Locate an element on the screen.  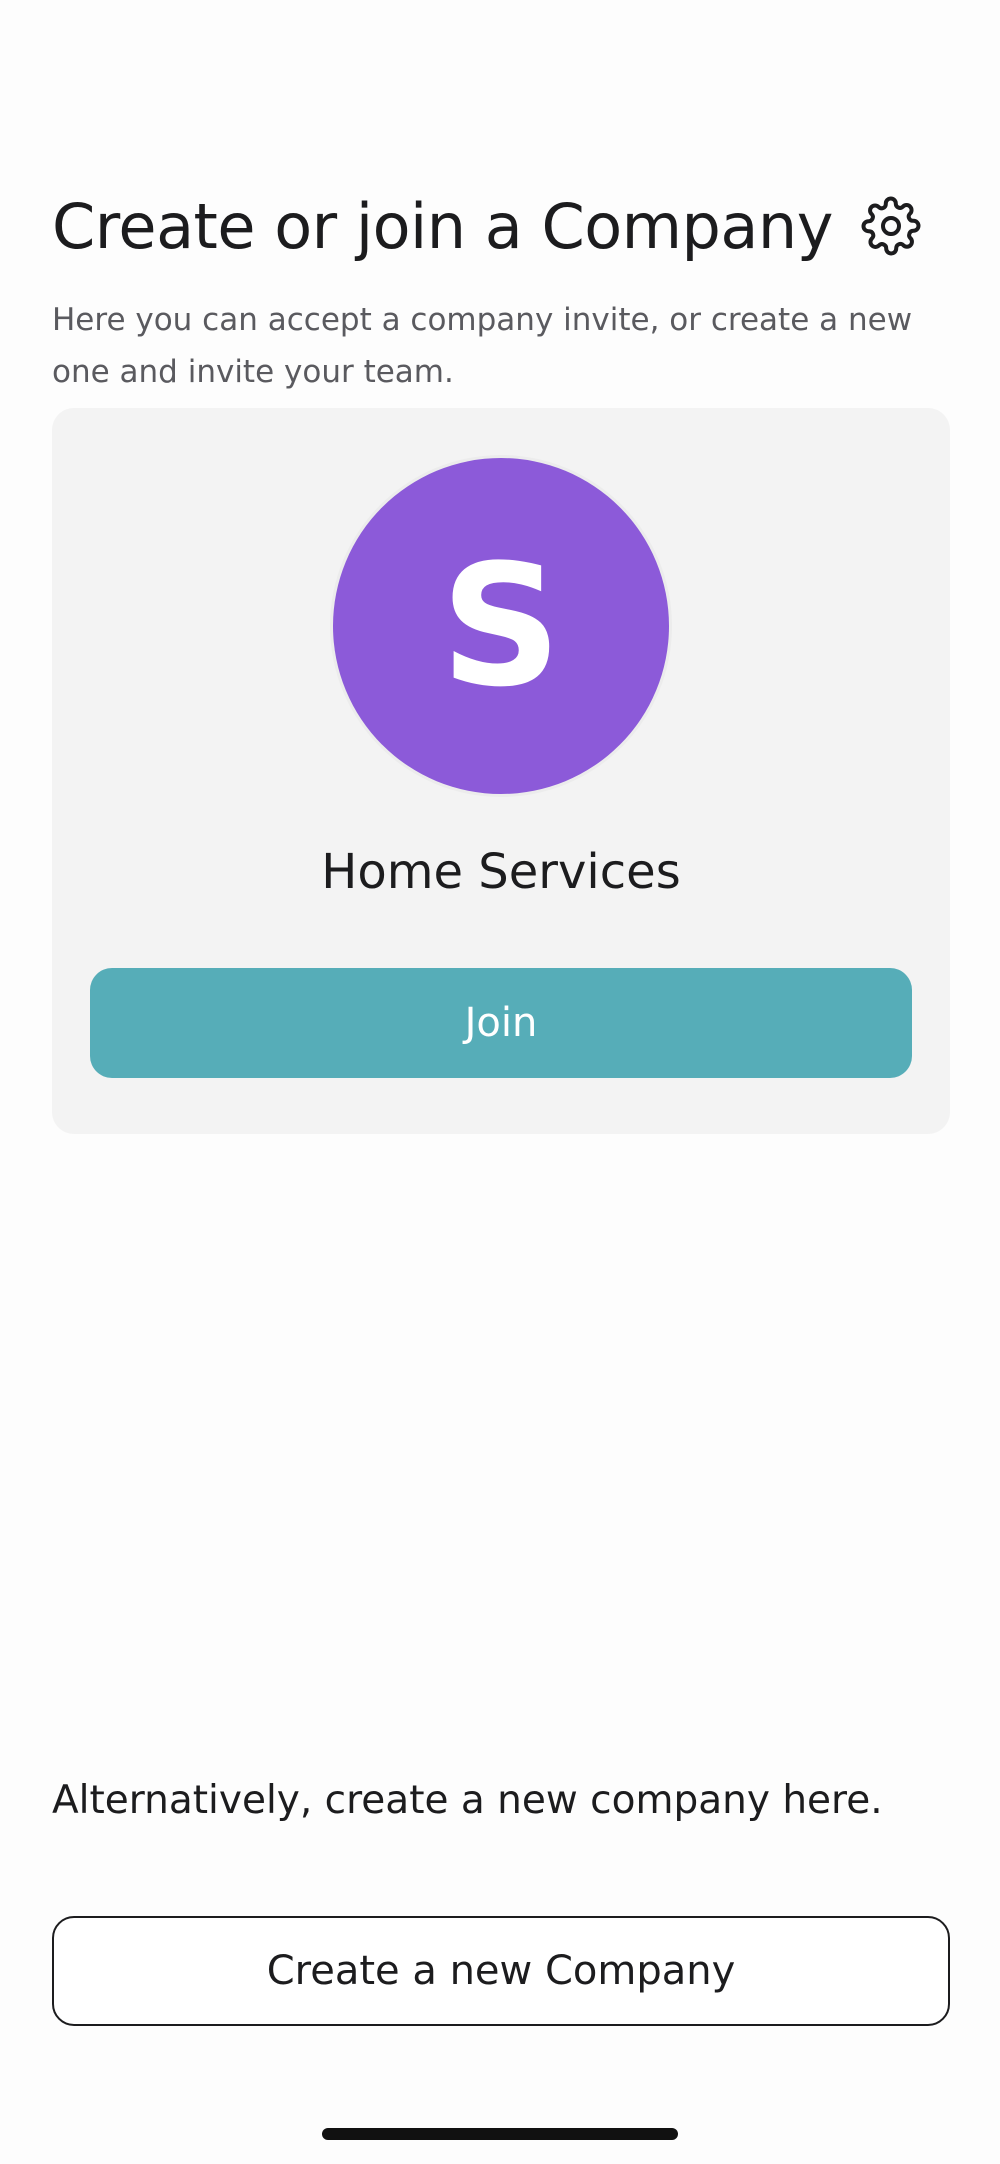
gear-icon is located at coordinates (891, 226).